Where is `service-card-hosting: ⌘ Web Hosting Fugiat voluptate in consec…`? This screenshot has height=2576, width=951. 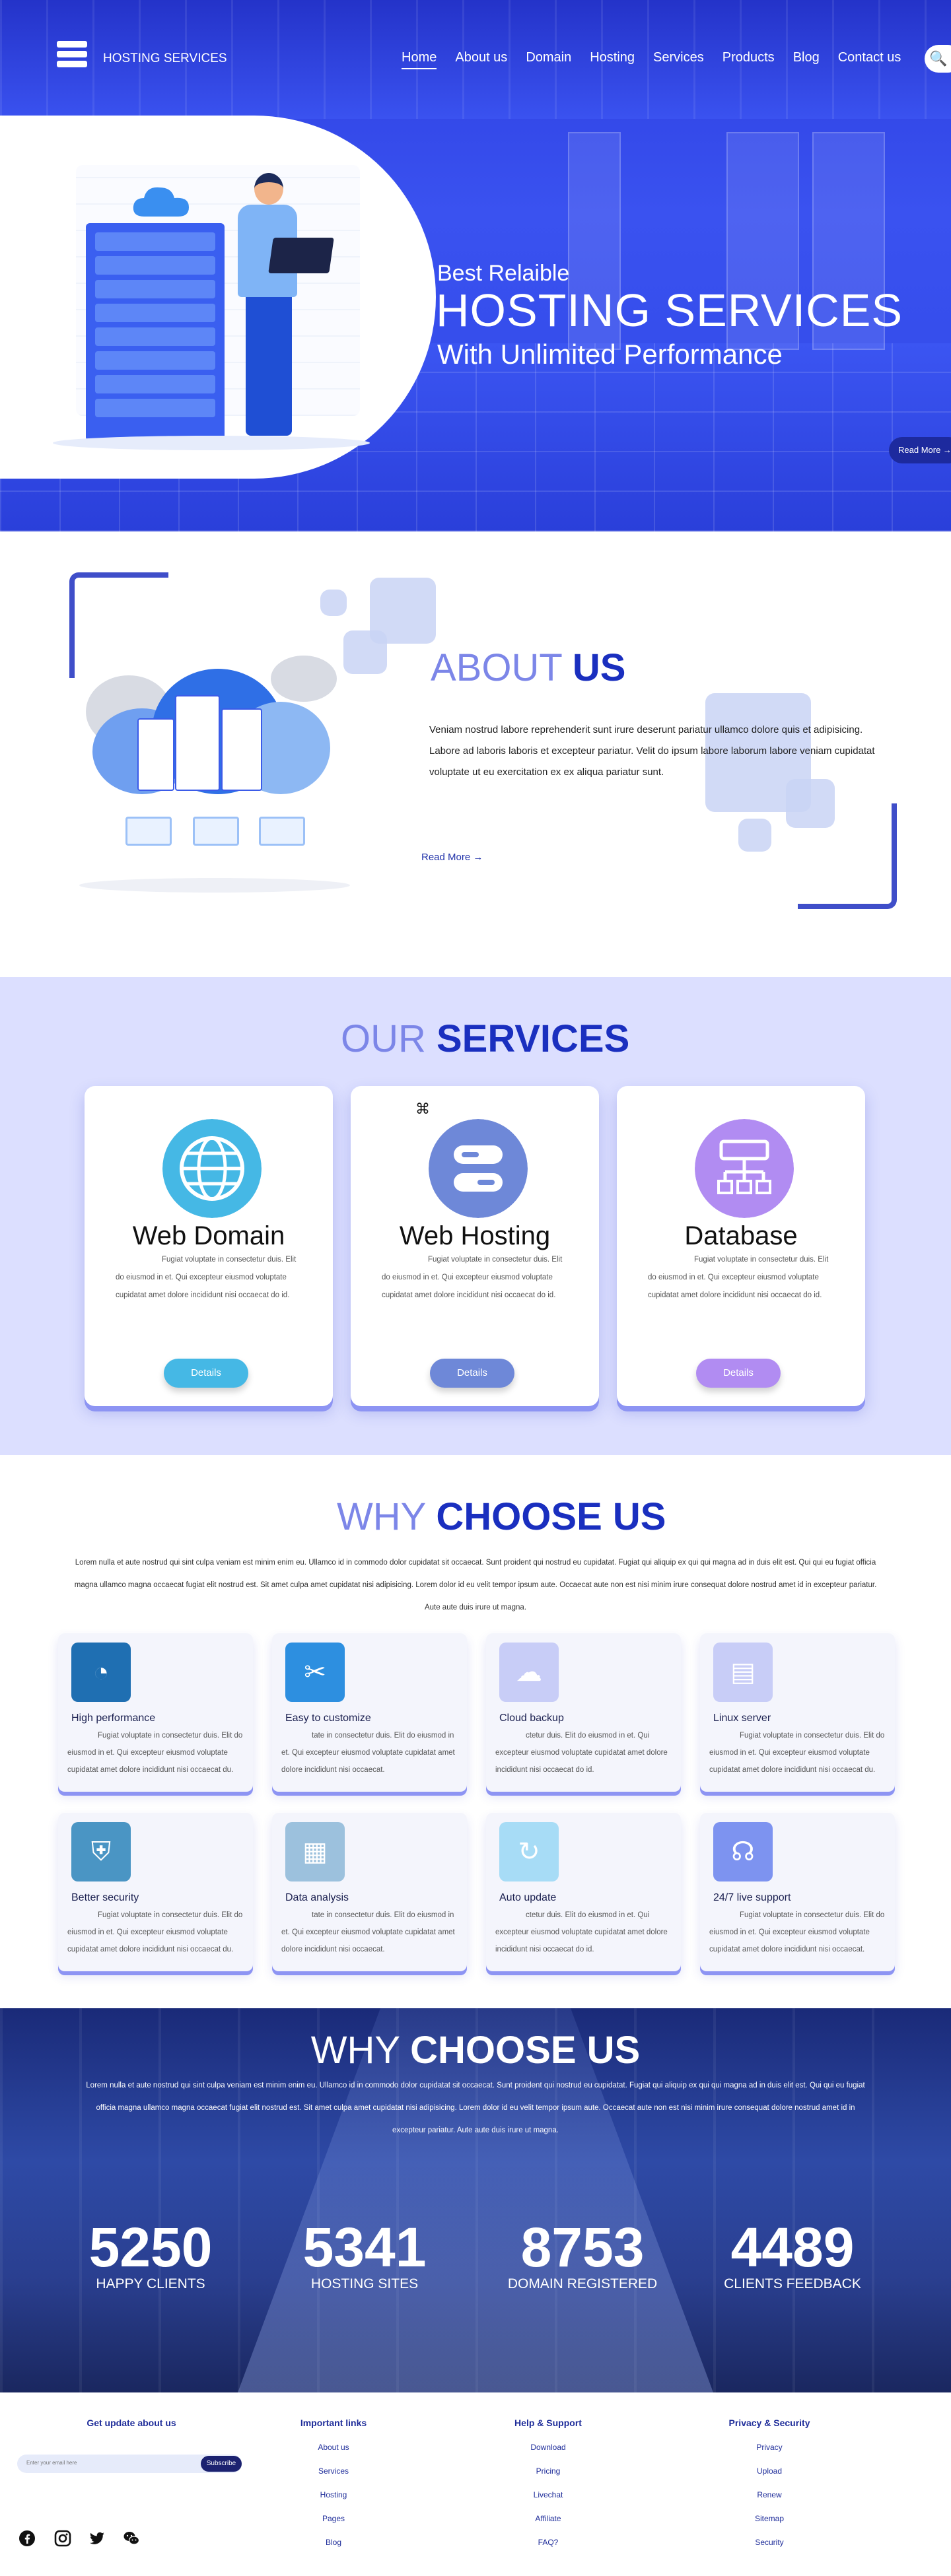
service-card-hosting: ⌘ Web Hosting Fugiat voluptate in consec… is located at coordinates (475, 1246).